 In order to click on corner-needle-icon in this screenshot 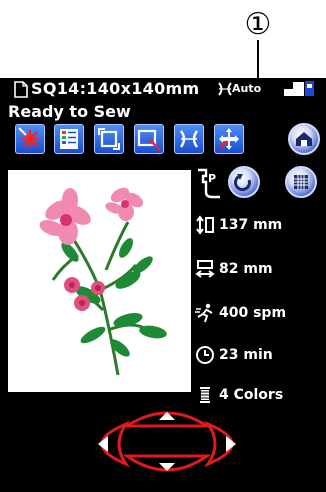, I will do `click(149, 140)`.